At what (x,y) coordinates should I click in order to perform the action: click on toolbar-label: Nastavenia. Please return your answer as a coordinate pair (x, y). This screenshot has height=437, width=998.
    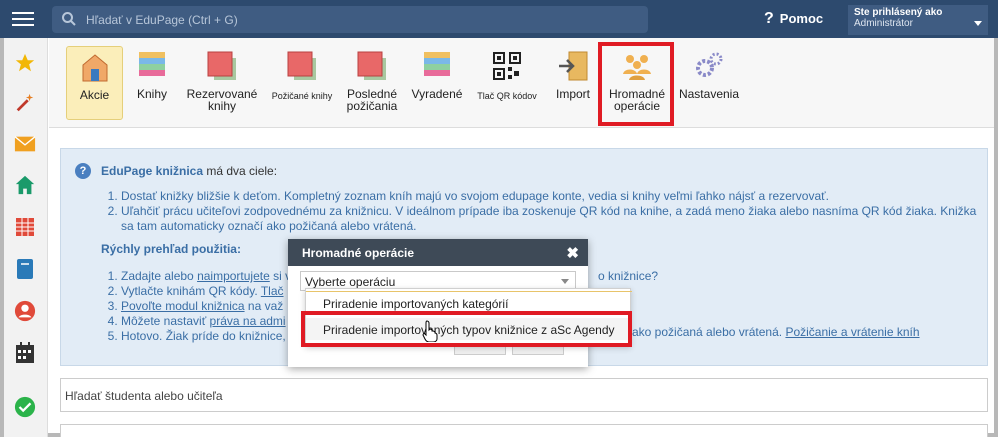
    Looking at the image, I should click on (709, 94).